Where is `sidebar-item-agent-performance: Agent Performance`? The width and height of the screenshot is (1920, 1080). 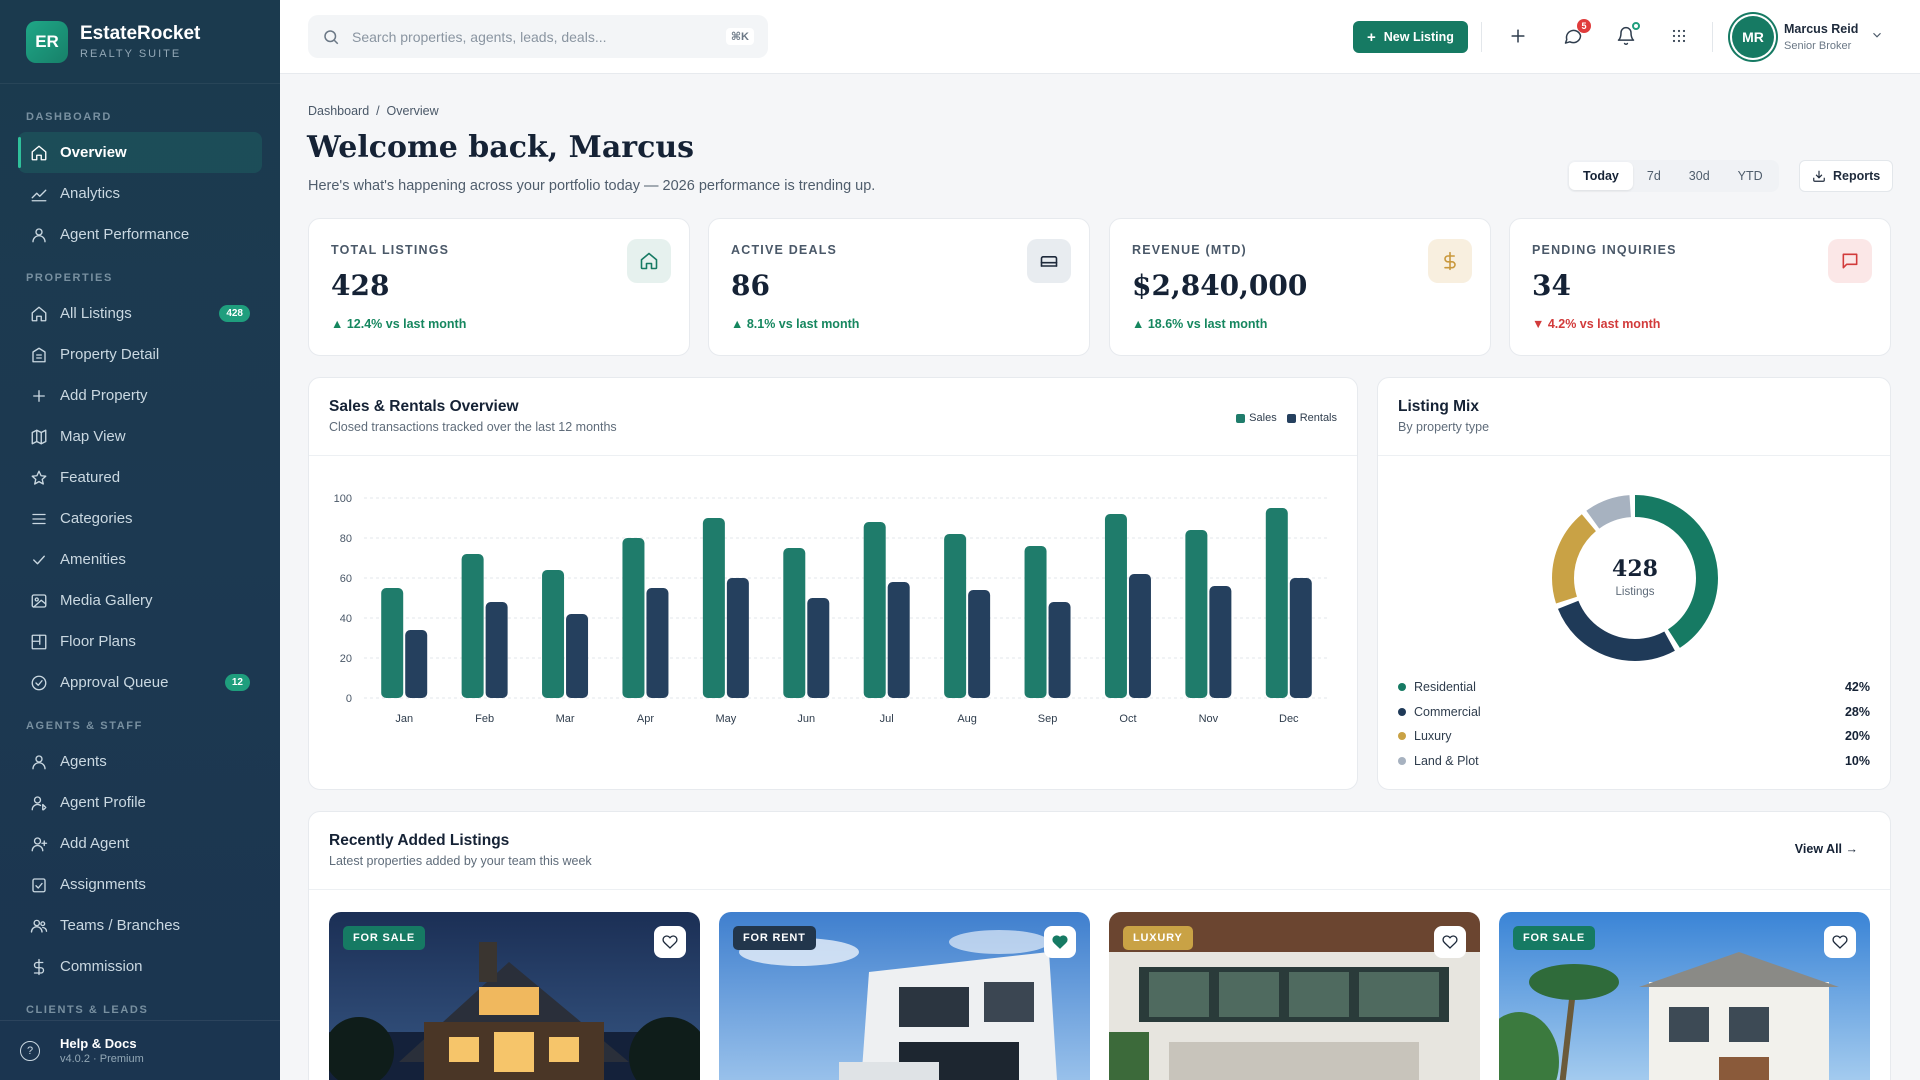 sidebar-item-agent-performance: Agent Performance is located at coordinates (140, 234).